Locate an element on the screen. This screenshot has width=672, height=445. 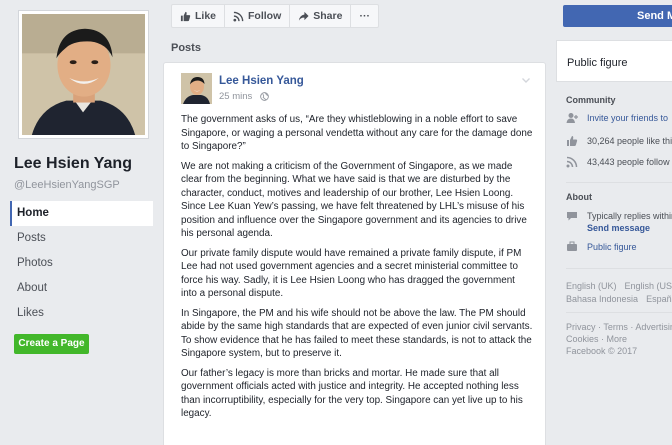
like-button: Like is located at coordinates (199, 16).